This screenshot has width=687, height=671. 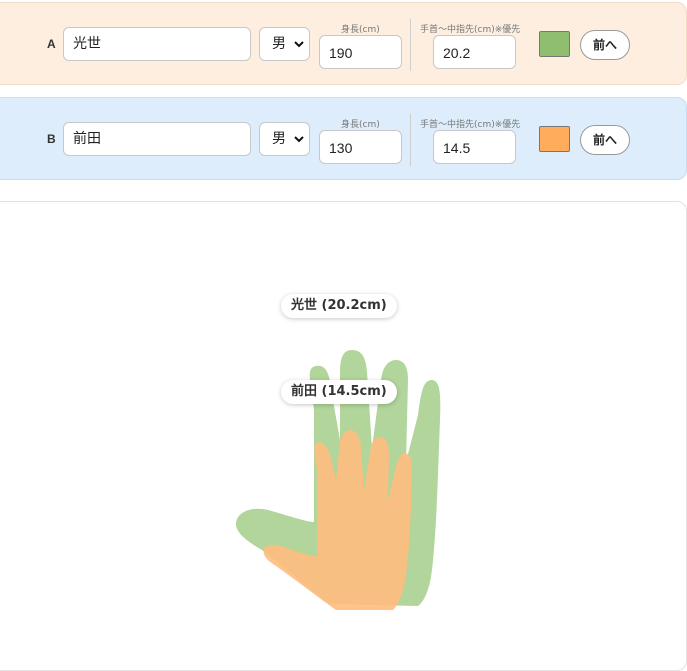 What do you see at coordinates (338, 480) in the screenshot?
I see `hand-overlay` at bounding box center [338, 480].